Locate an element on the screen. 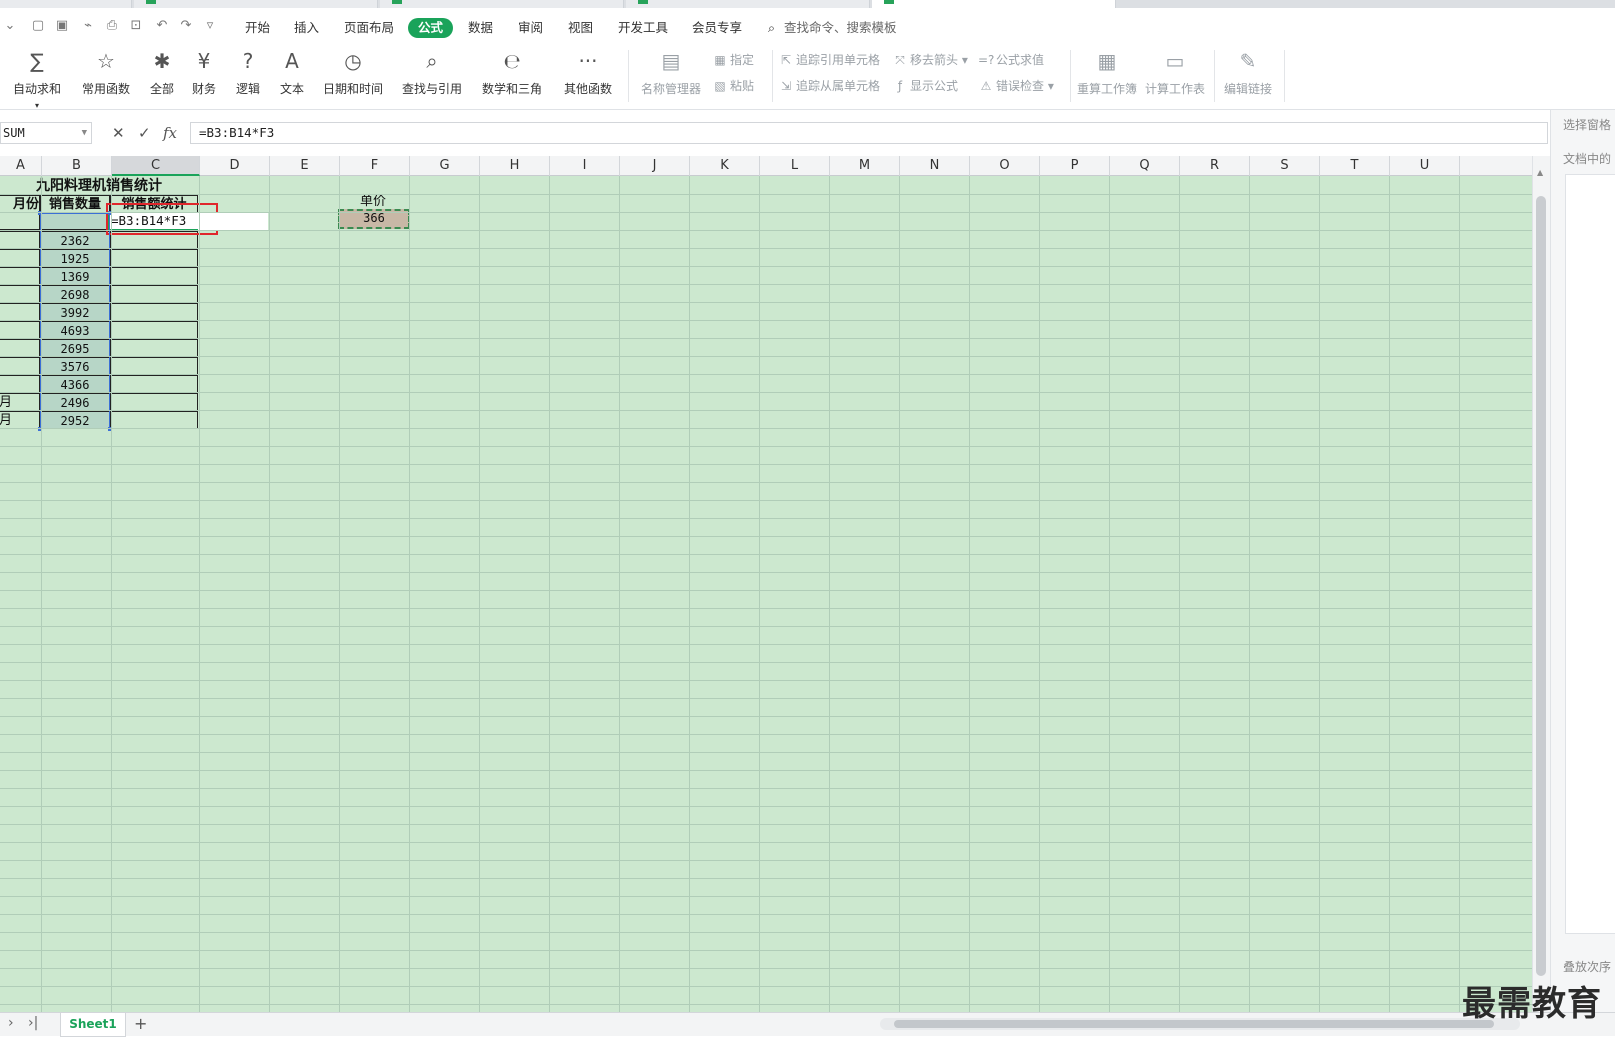 The image size is (1615, 1037). menu-insert: 插入 is located at coordinates (306, 28).